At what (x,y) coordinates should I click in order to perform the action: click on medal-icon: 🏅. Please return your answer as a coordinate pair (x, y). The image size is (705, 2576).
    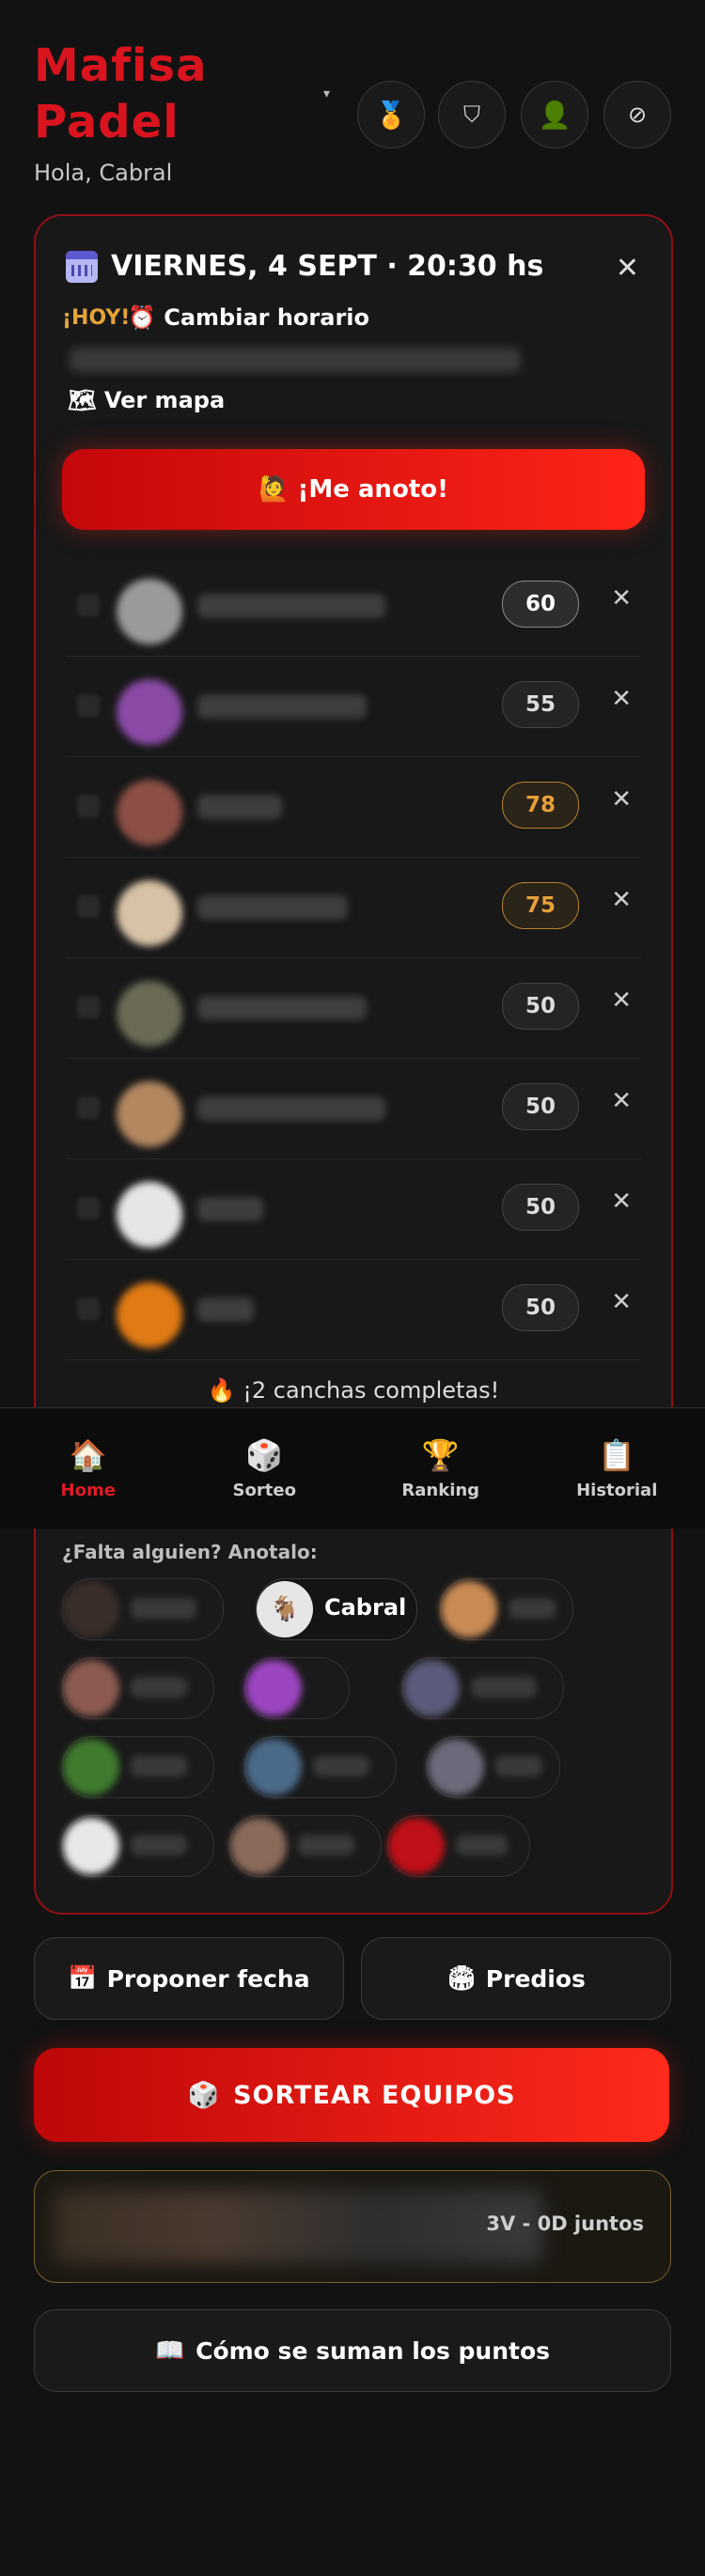
    Looking at the image, I should click on (391, 115).